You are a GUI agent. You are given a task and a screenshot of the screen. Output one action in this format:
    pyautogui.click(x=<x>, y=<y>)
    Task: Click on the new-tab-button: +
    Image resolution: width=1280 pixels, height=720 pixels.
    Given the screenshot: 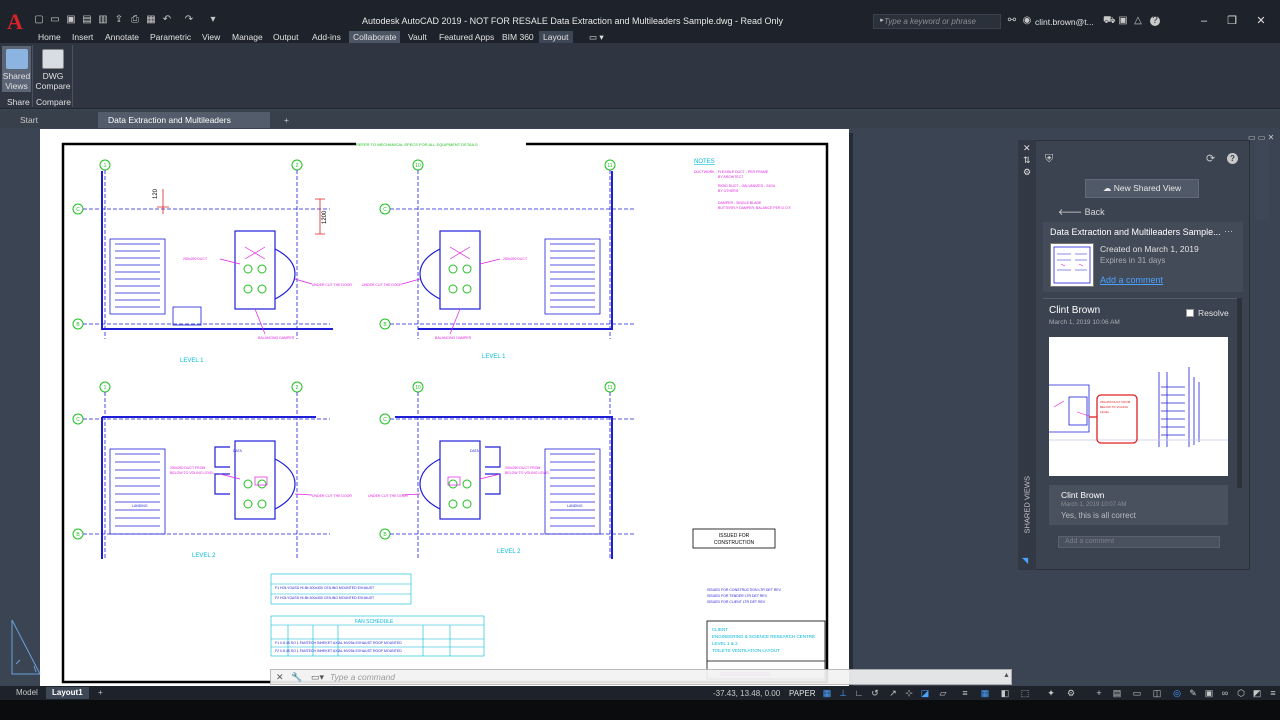 What is the action you would take?
    pyautogui.click(x=286, y=120)
    